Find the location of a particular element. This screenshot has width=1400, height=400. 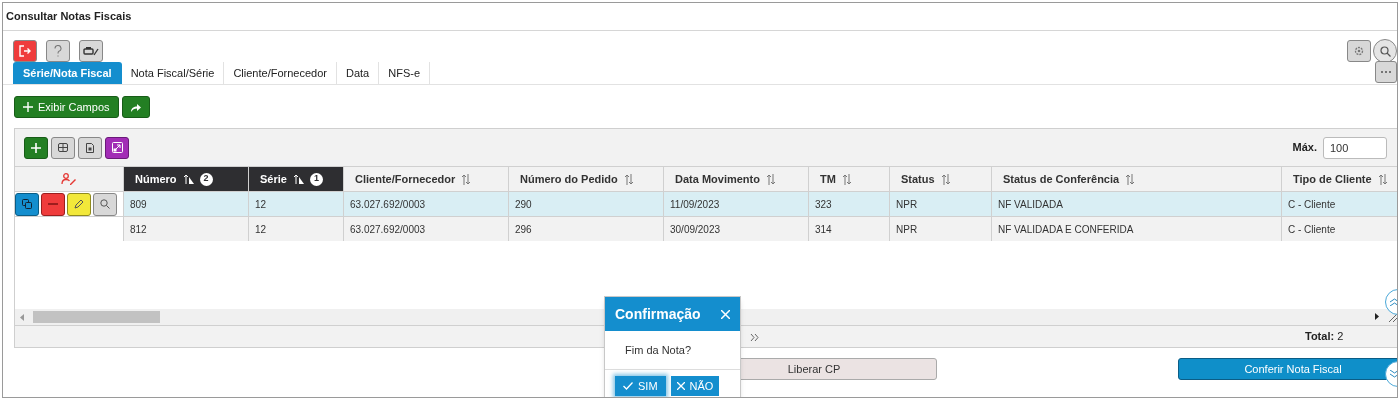

copy-button is located at coordinates (27, 204).